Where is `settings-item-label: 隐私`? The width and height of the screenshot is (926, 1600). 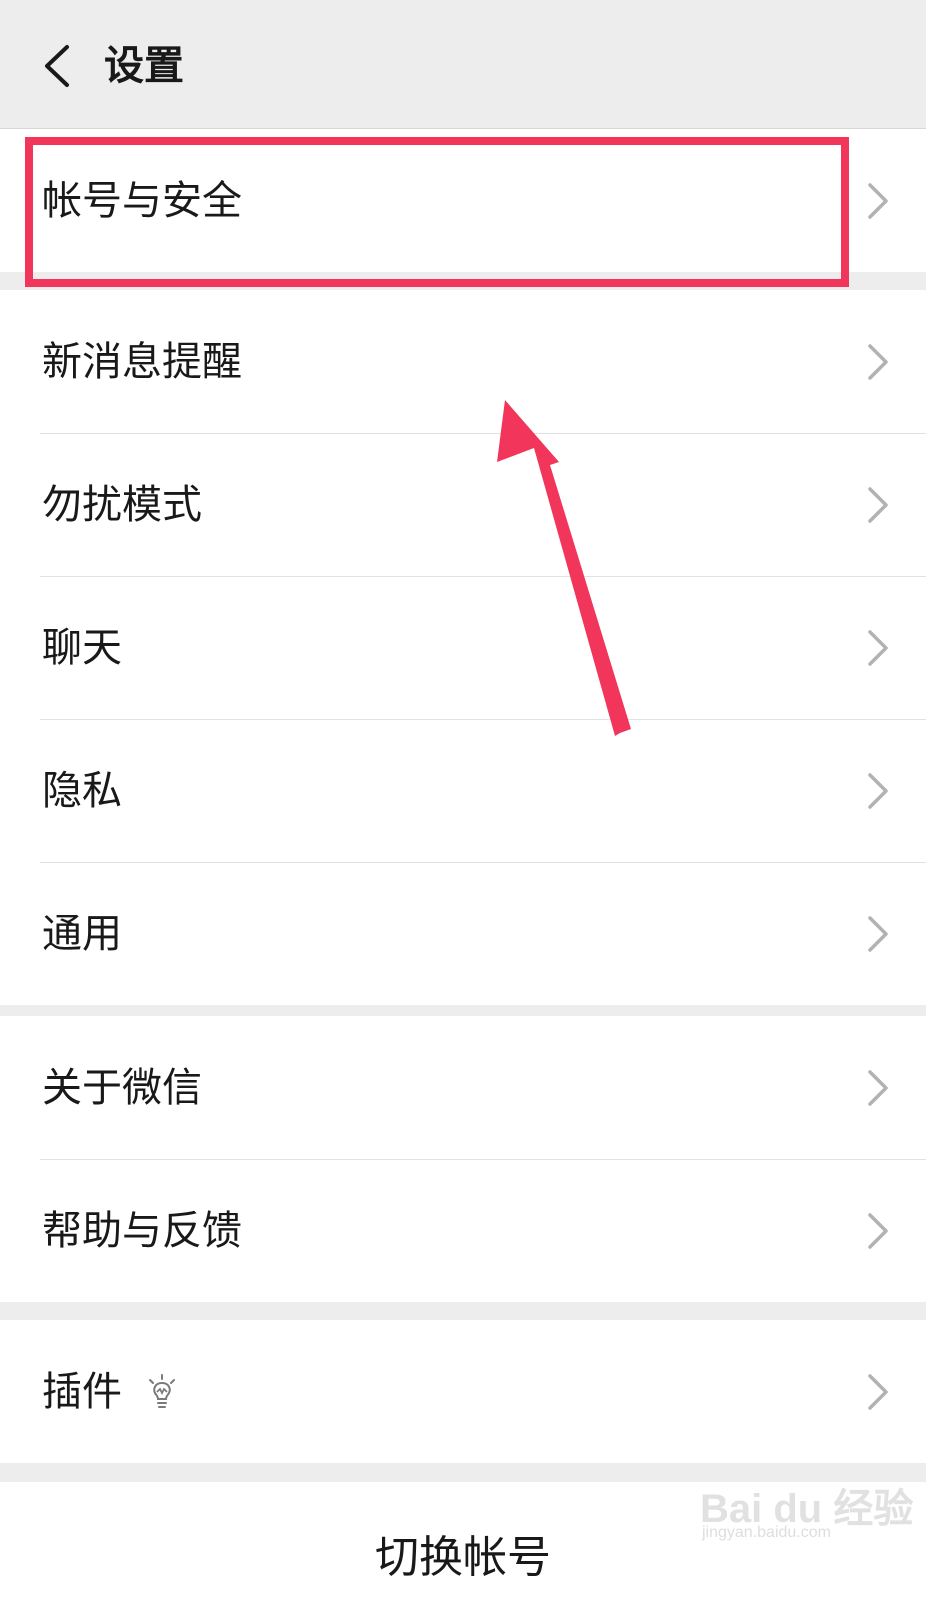
settings-item-label: 隐私 is located at coordinates (82, 790).